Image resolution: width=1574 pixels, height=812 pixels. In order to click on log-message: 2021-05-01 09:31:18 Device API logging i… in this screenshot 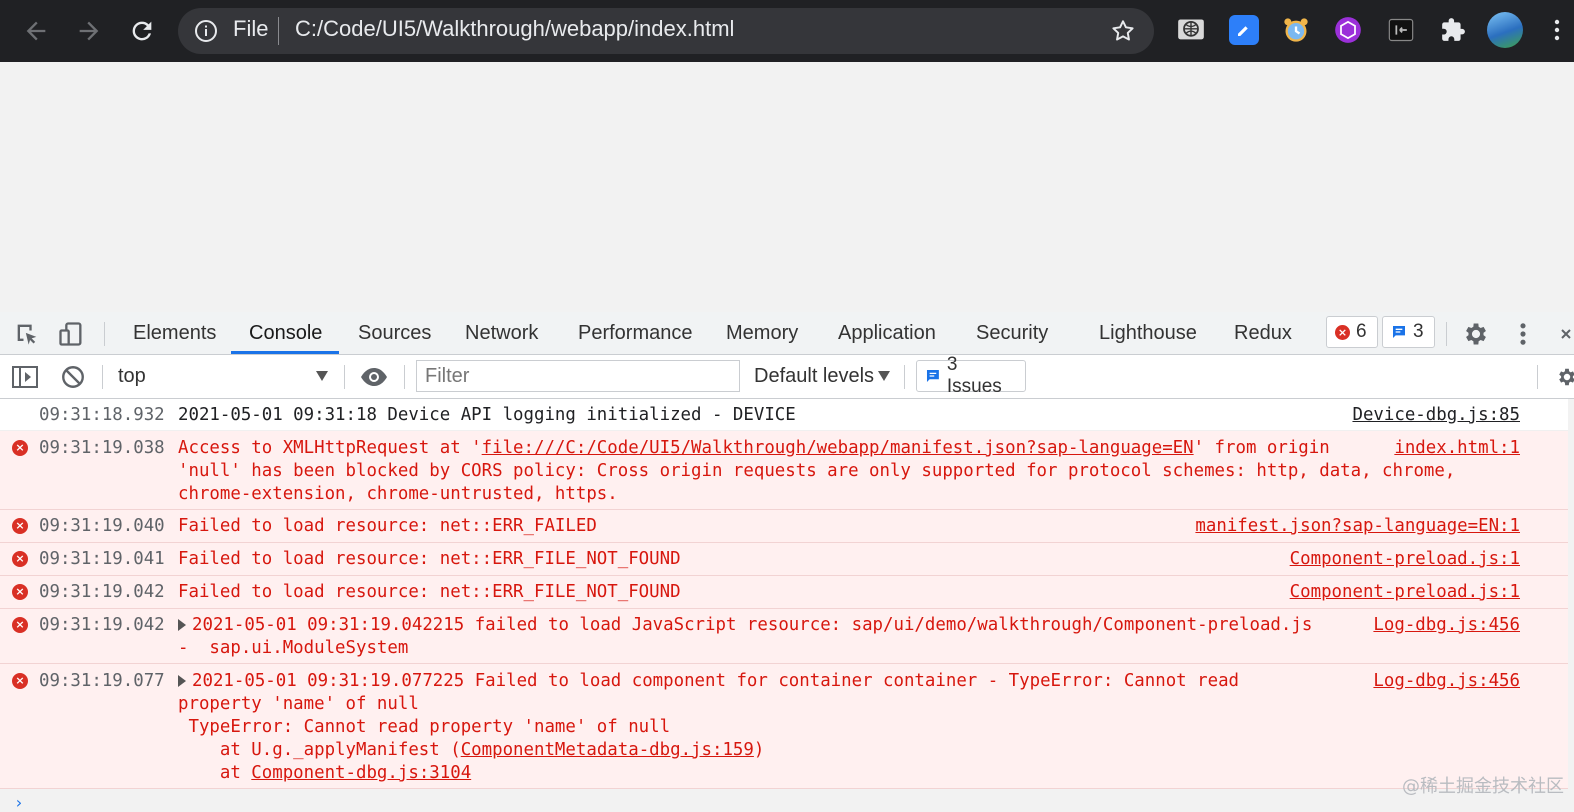, I will do `click(487, 415)`.